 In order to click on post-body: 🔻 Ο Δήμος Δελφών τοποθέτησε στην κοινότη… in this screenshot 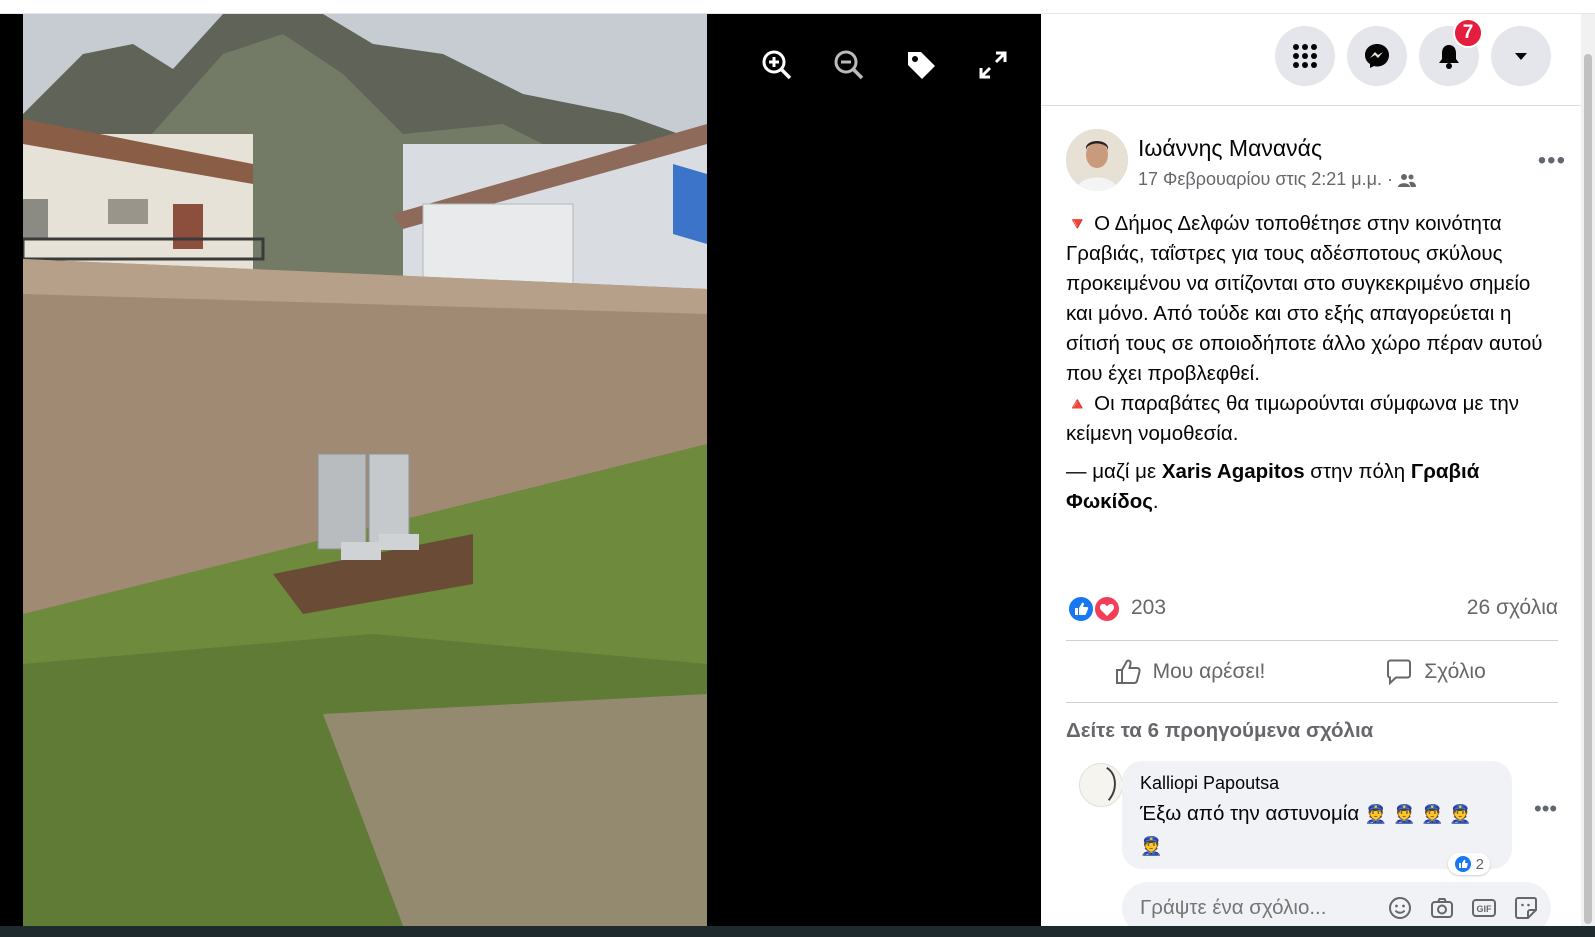, I will do `click(1308, 363)`.